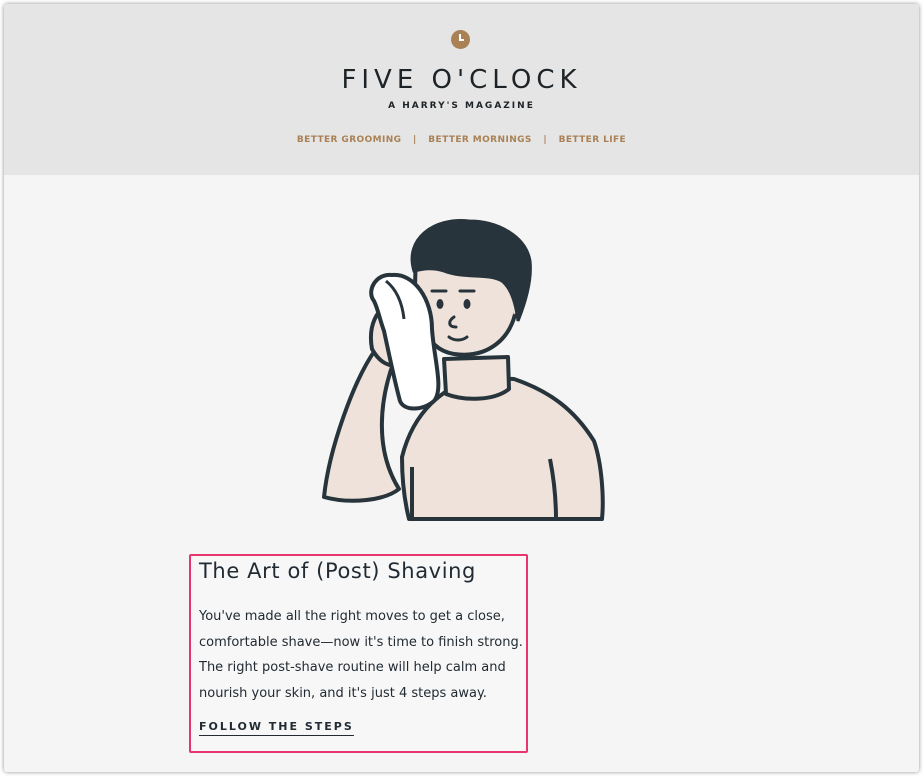 The image size is (924, 778). I want to click on article-title: The Art of (Post) Shaving, so click(337, 571).